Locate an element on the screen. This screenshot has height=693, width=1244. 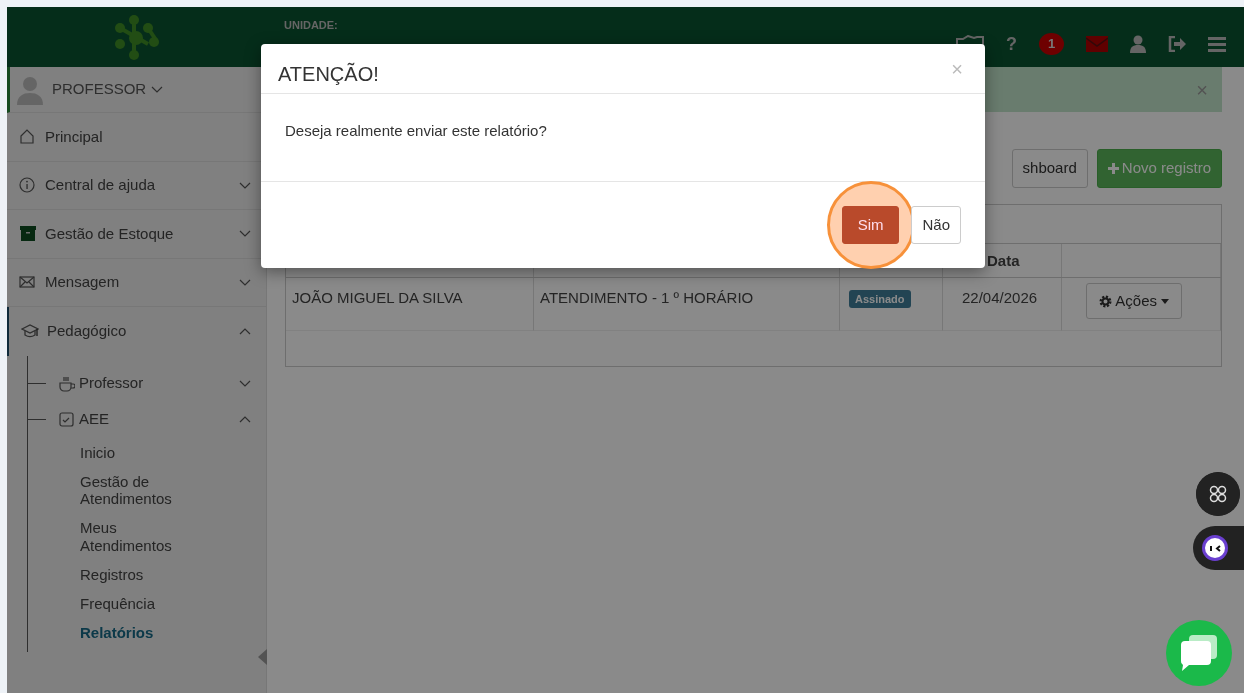
assistant-face-icon is located at coordinates (1215, 548).